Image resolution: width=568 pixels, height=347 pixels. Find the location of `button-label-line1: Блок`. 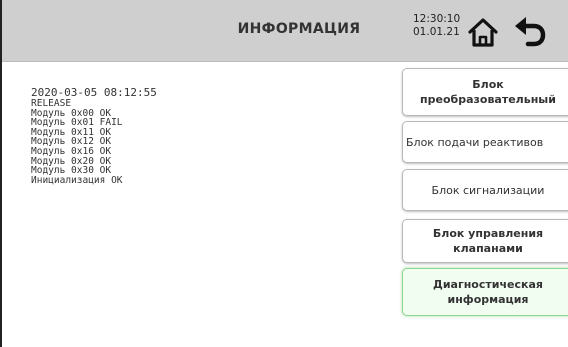

button-label-line1: Блок is located at coordinates (488, 84).